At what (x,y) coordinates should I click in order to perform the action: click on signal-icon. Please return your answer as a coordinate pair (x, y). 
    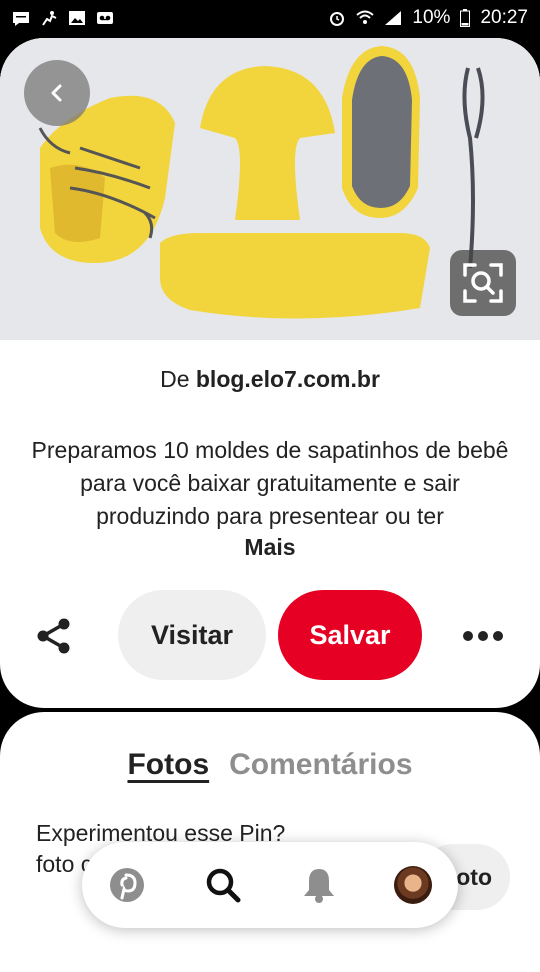
    Looking at the image, I should click on (393, 18).